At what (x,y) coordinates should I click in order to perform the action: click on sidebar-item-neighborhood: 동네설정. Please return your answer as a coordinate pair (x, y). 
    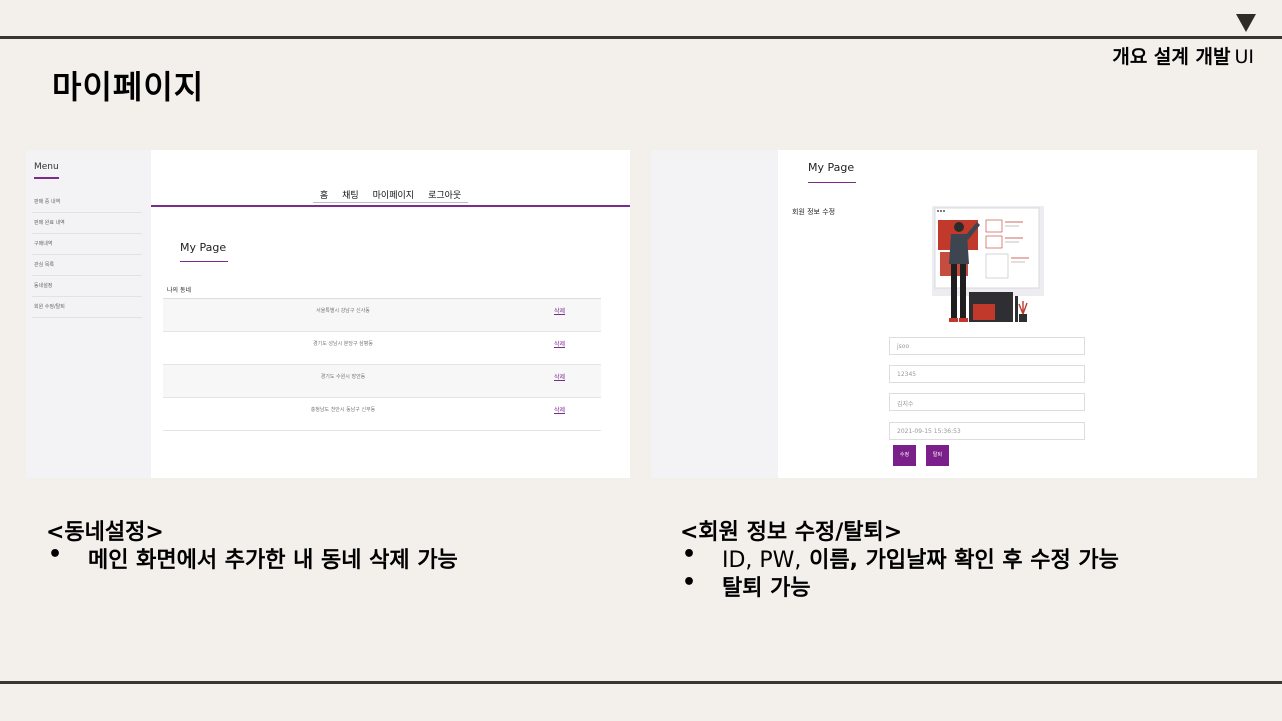
    Looking at the image, I should click on (87, 286).